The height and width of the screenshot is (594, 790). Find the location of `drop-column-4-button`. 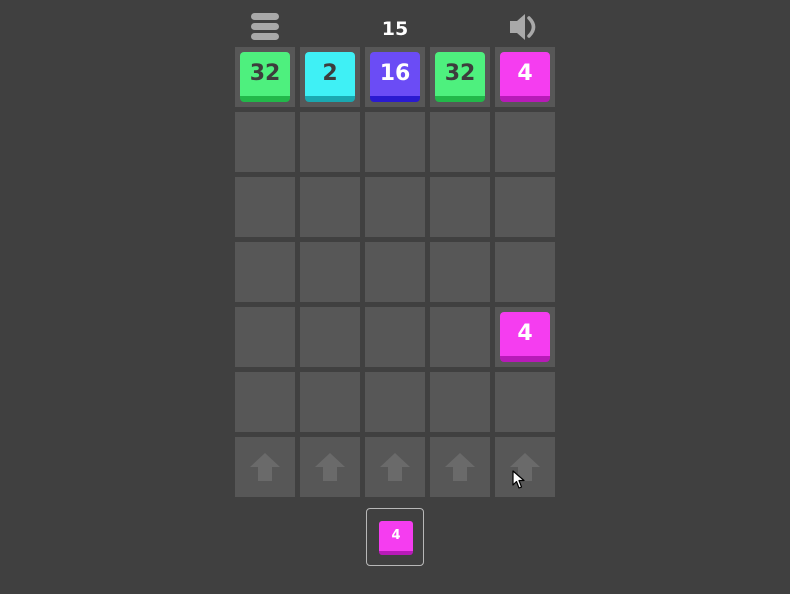

drop-column-4-button is located at coordinates (460, 467).